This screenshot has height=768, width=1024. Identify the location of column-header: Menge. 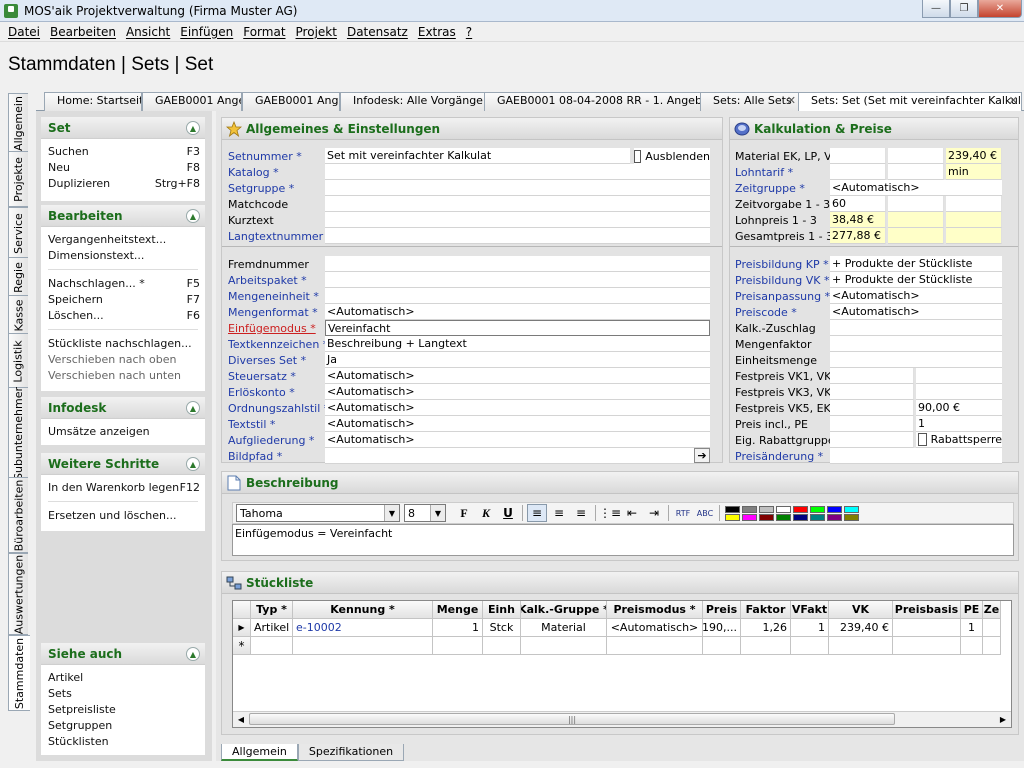
(458, 610).